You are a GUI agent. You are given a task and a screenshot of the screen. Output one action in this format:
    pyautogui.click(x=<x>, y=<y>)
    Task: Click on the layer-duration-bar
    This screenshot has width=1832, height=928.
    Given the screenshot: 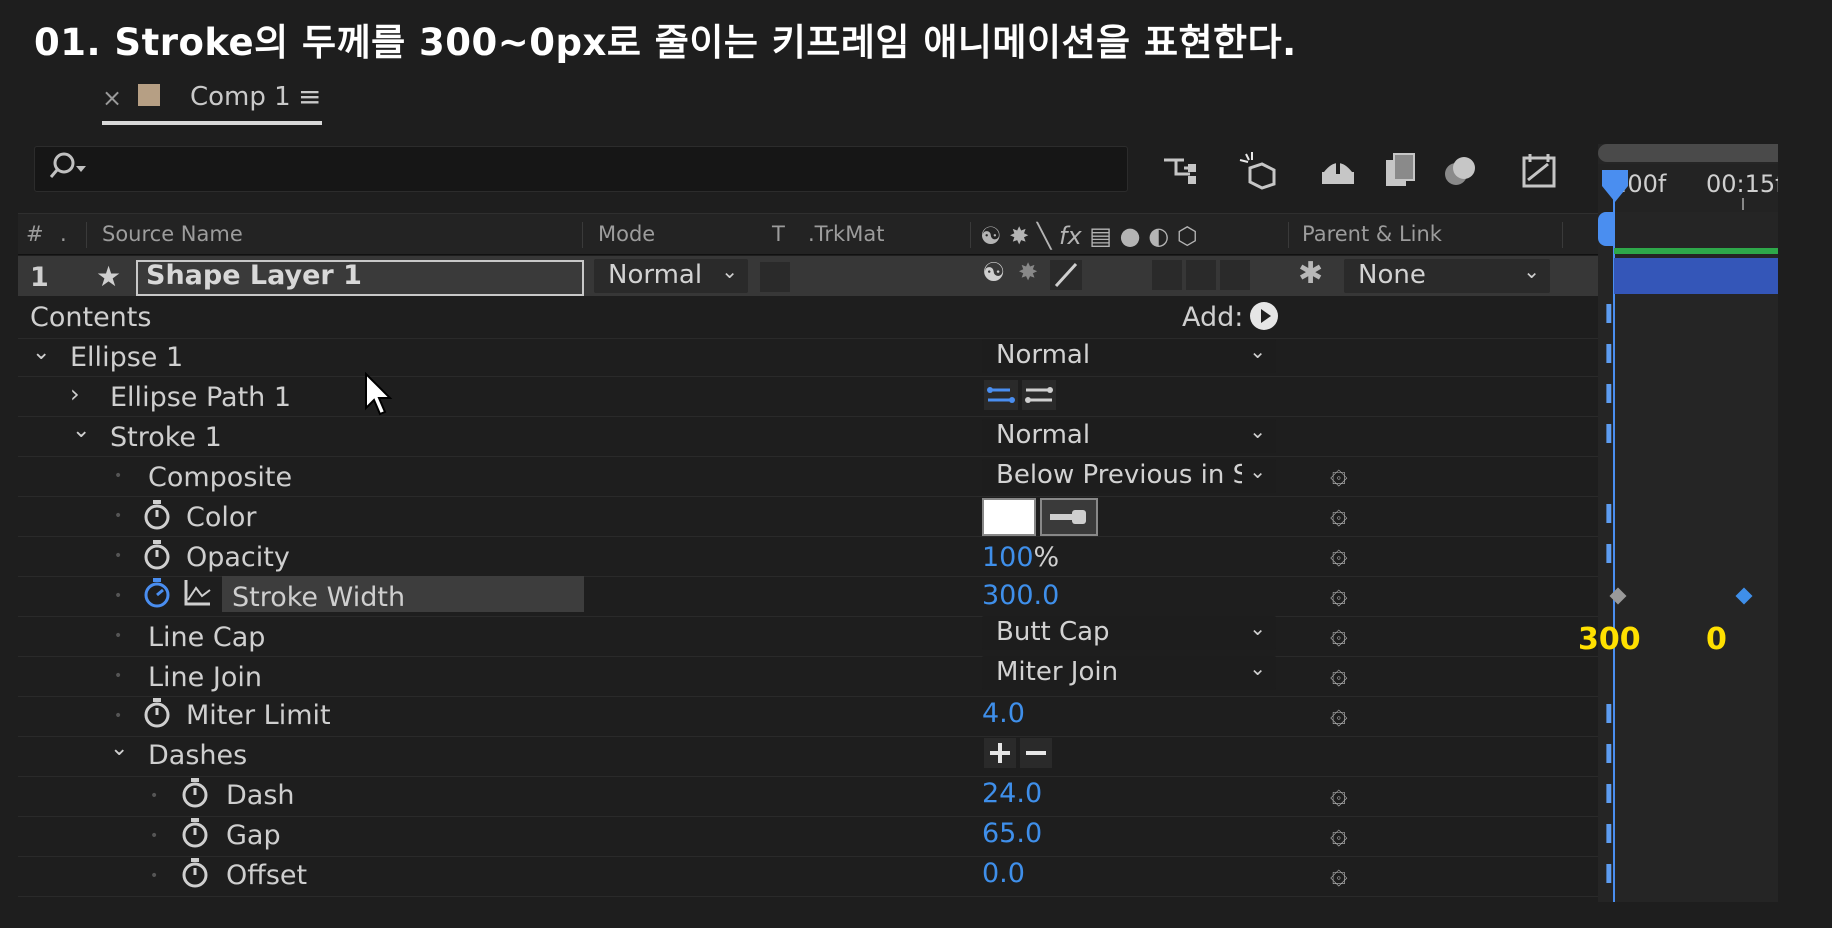 What is the action you would take?
    pyautogui.click(x=1696, y=276)
    